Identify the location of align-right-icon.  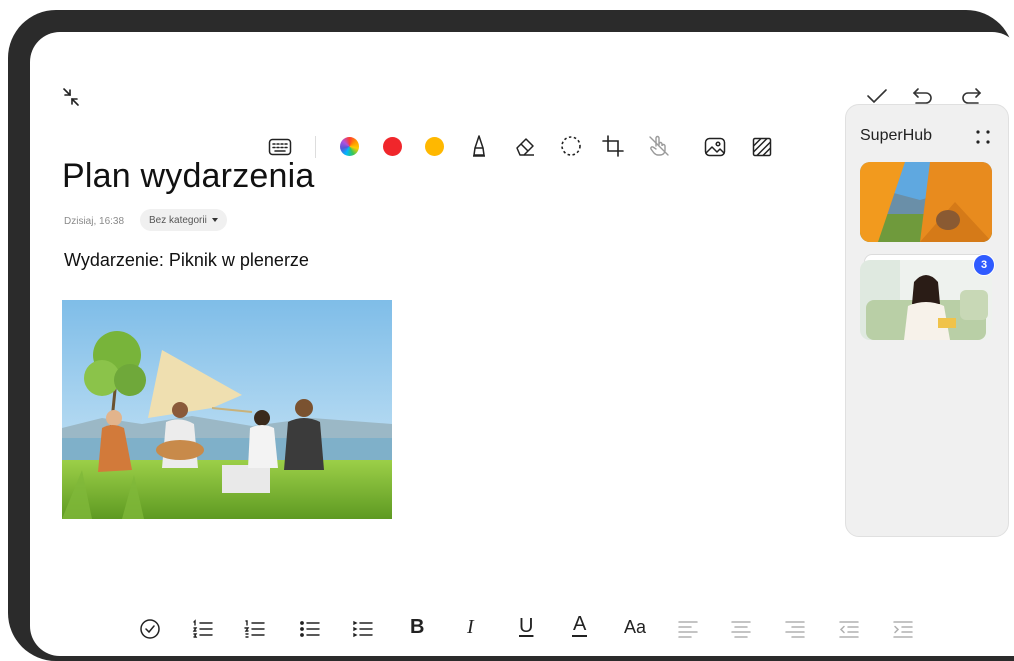
(795, 629).